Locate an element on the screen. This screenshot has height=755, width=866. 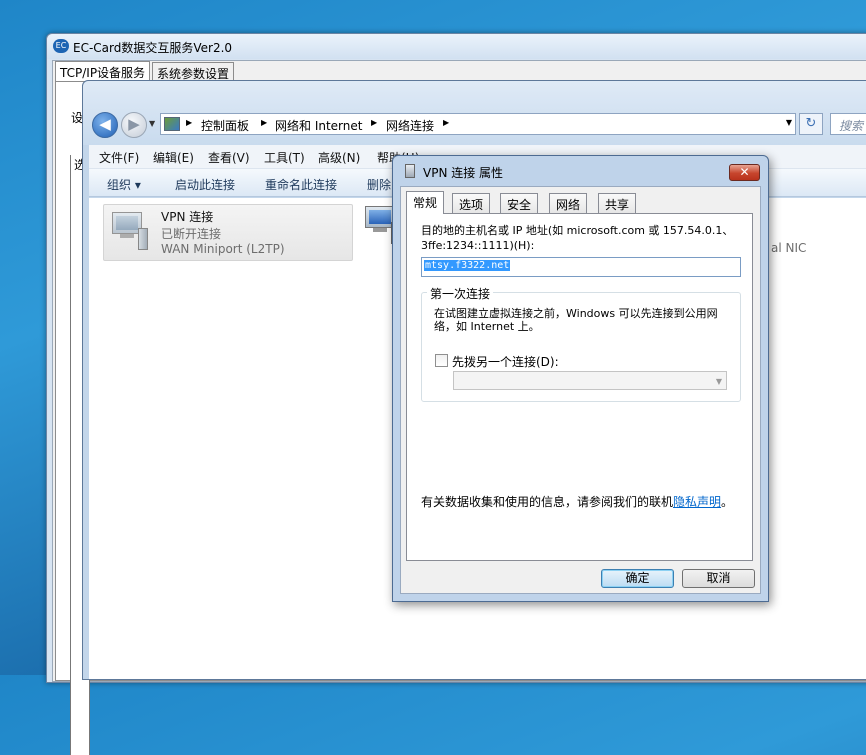
address-dropdown: ▼ is located at coordinates (789, 122).